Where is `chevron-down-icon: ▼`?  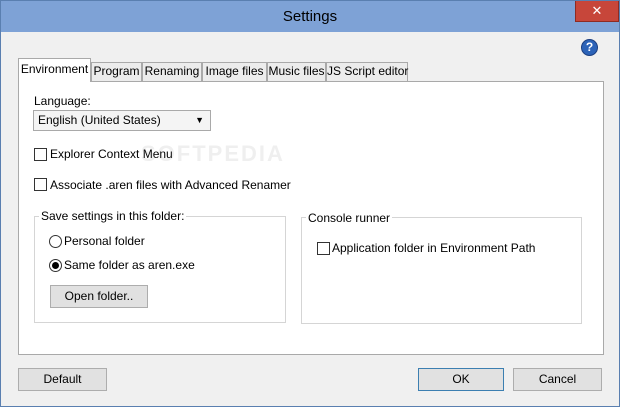 chevron-down-icon: ▼ is located at coordinates (199, 120).